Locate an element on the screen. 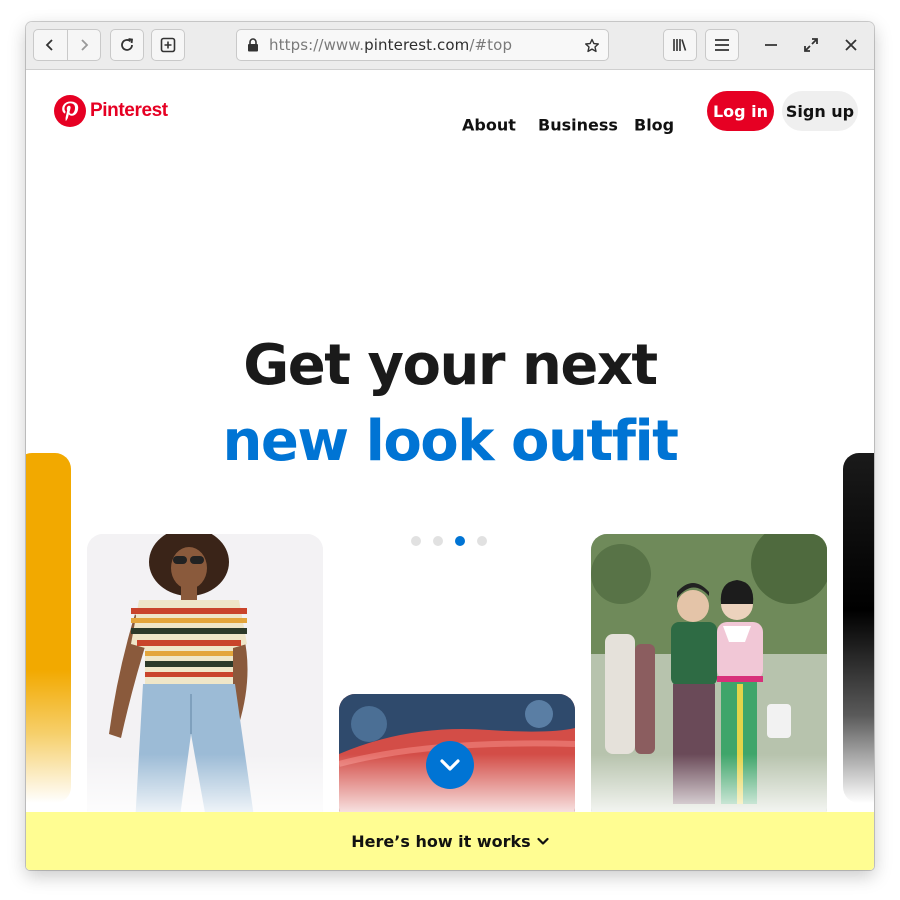 The image size is (900, 900). browser-toolbar: https://www.pinterest.com/#top is located at coordinates (450, 46).